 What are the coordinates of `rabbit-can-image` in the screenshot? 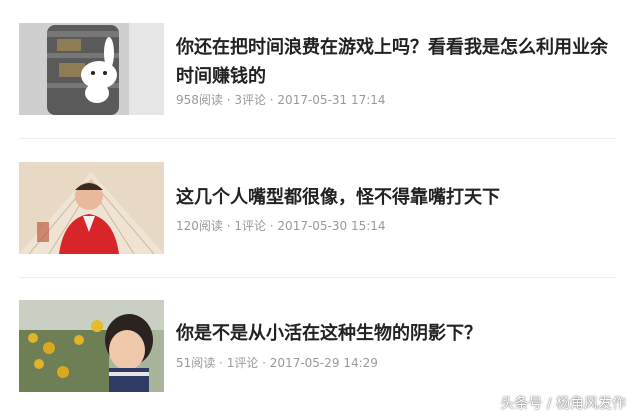 It's located at (91, 69).